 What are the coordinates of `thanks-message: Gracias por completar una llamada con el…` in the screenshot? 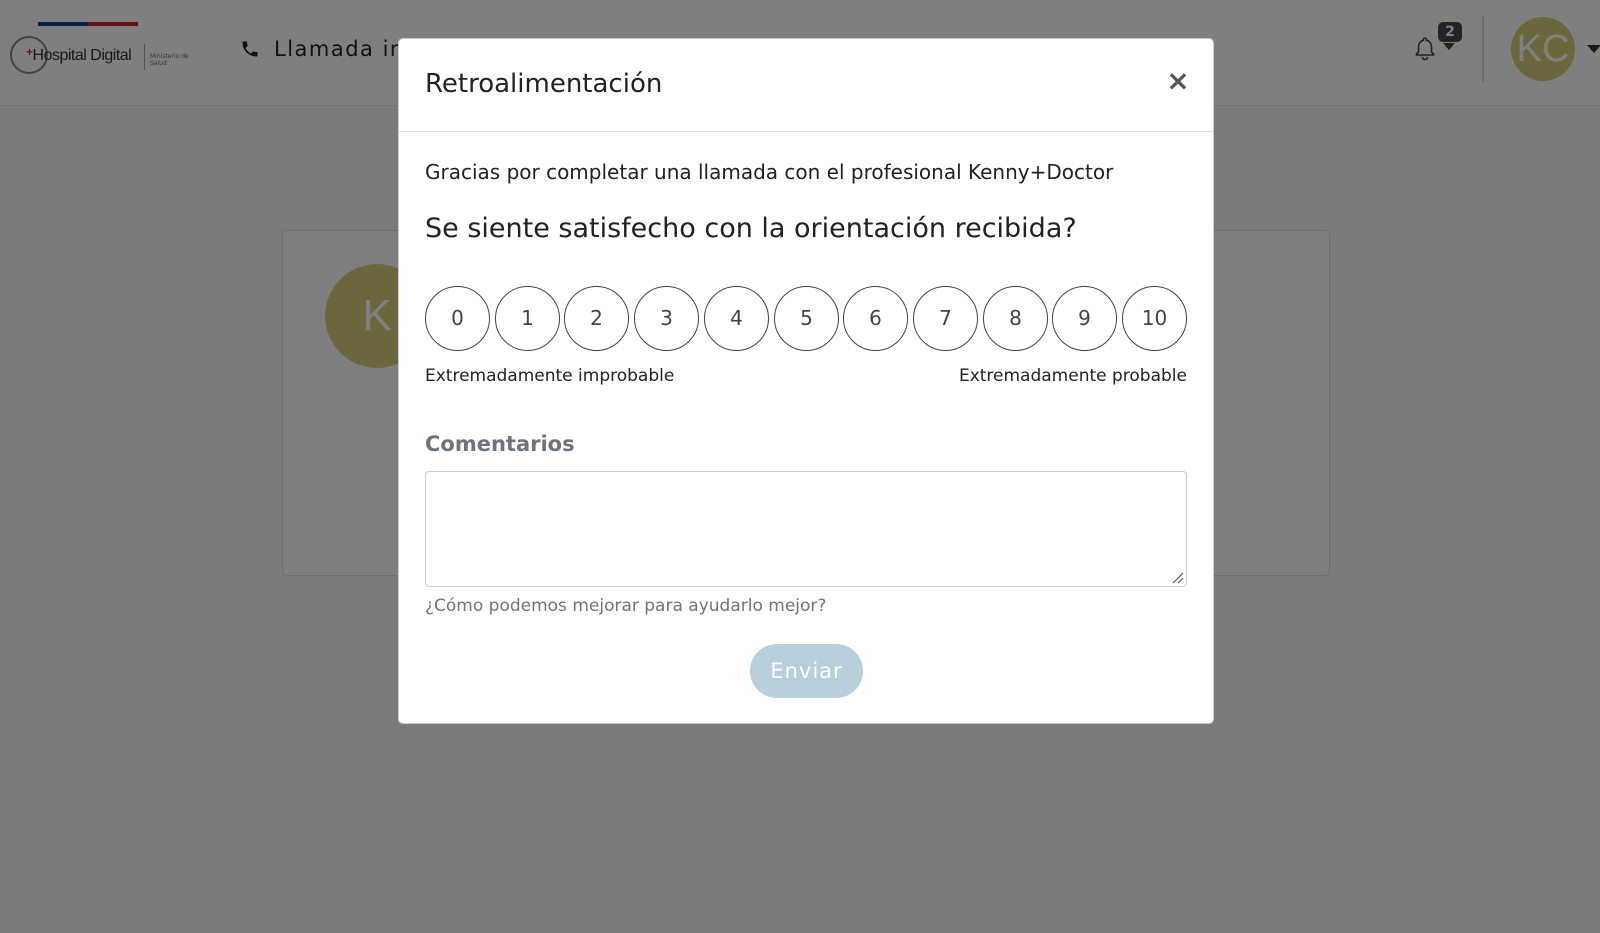 It's located at (769, 172).